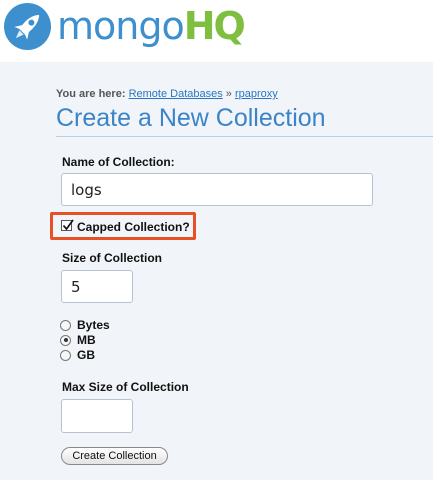 The width and height of the screenshot is (433, 480). I want to click on unit-option-bytes: Bytes, so click(85, 325).